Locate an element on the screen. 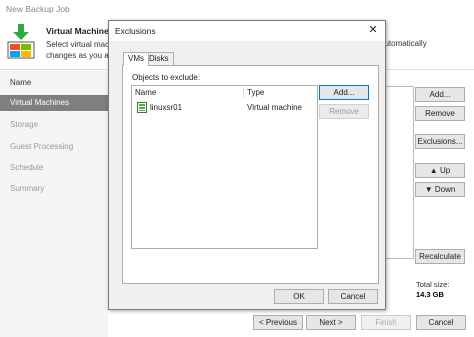  step-name: Name is located at coordinates (54, 83).